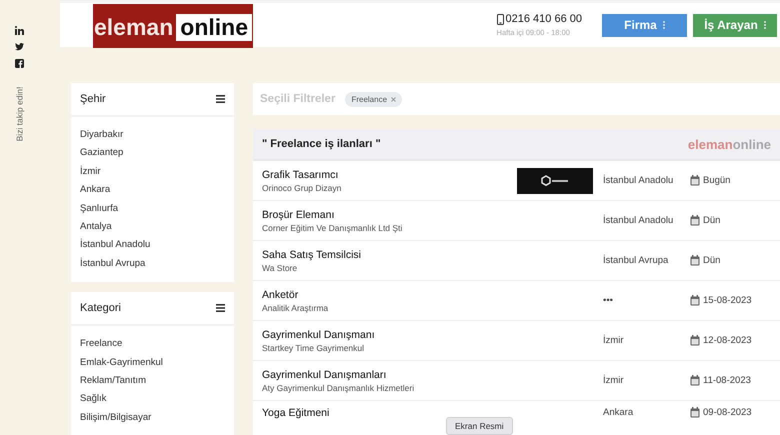 This screenshot has height=435, width=780. What do you see at coordinates (152, 417) in the screenshot?
I see `filter-link: Bilişim/Bilgisayar` at bounding box center [152, 417].